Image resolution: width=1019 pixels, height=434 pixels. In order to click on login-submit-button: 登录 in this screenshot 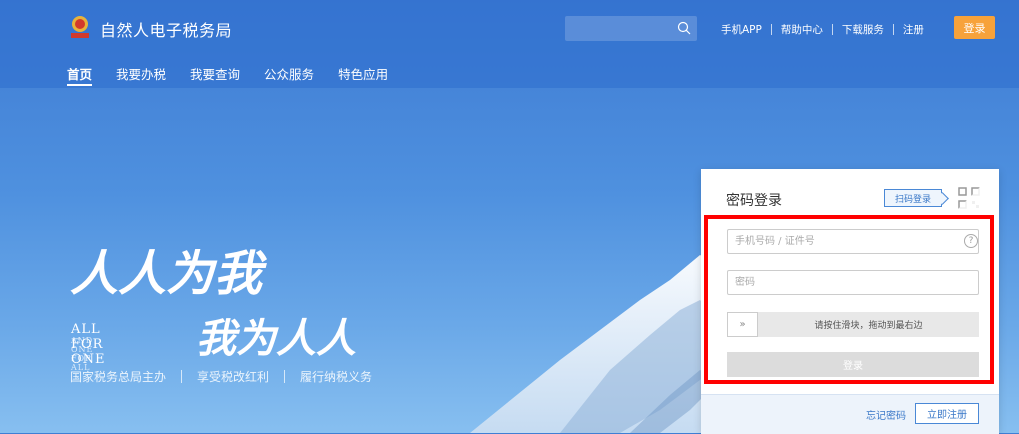, I will do `click(853, 364)`.